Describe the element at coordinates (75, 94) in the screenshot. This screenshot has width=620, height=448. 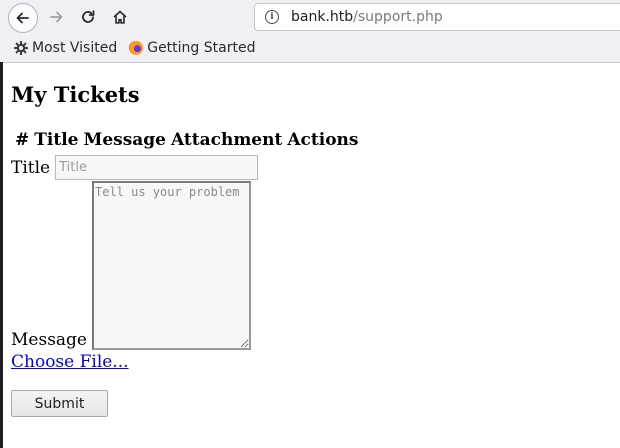
I see `page-title: My Tickets` at that location.